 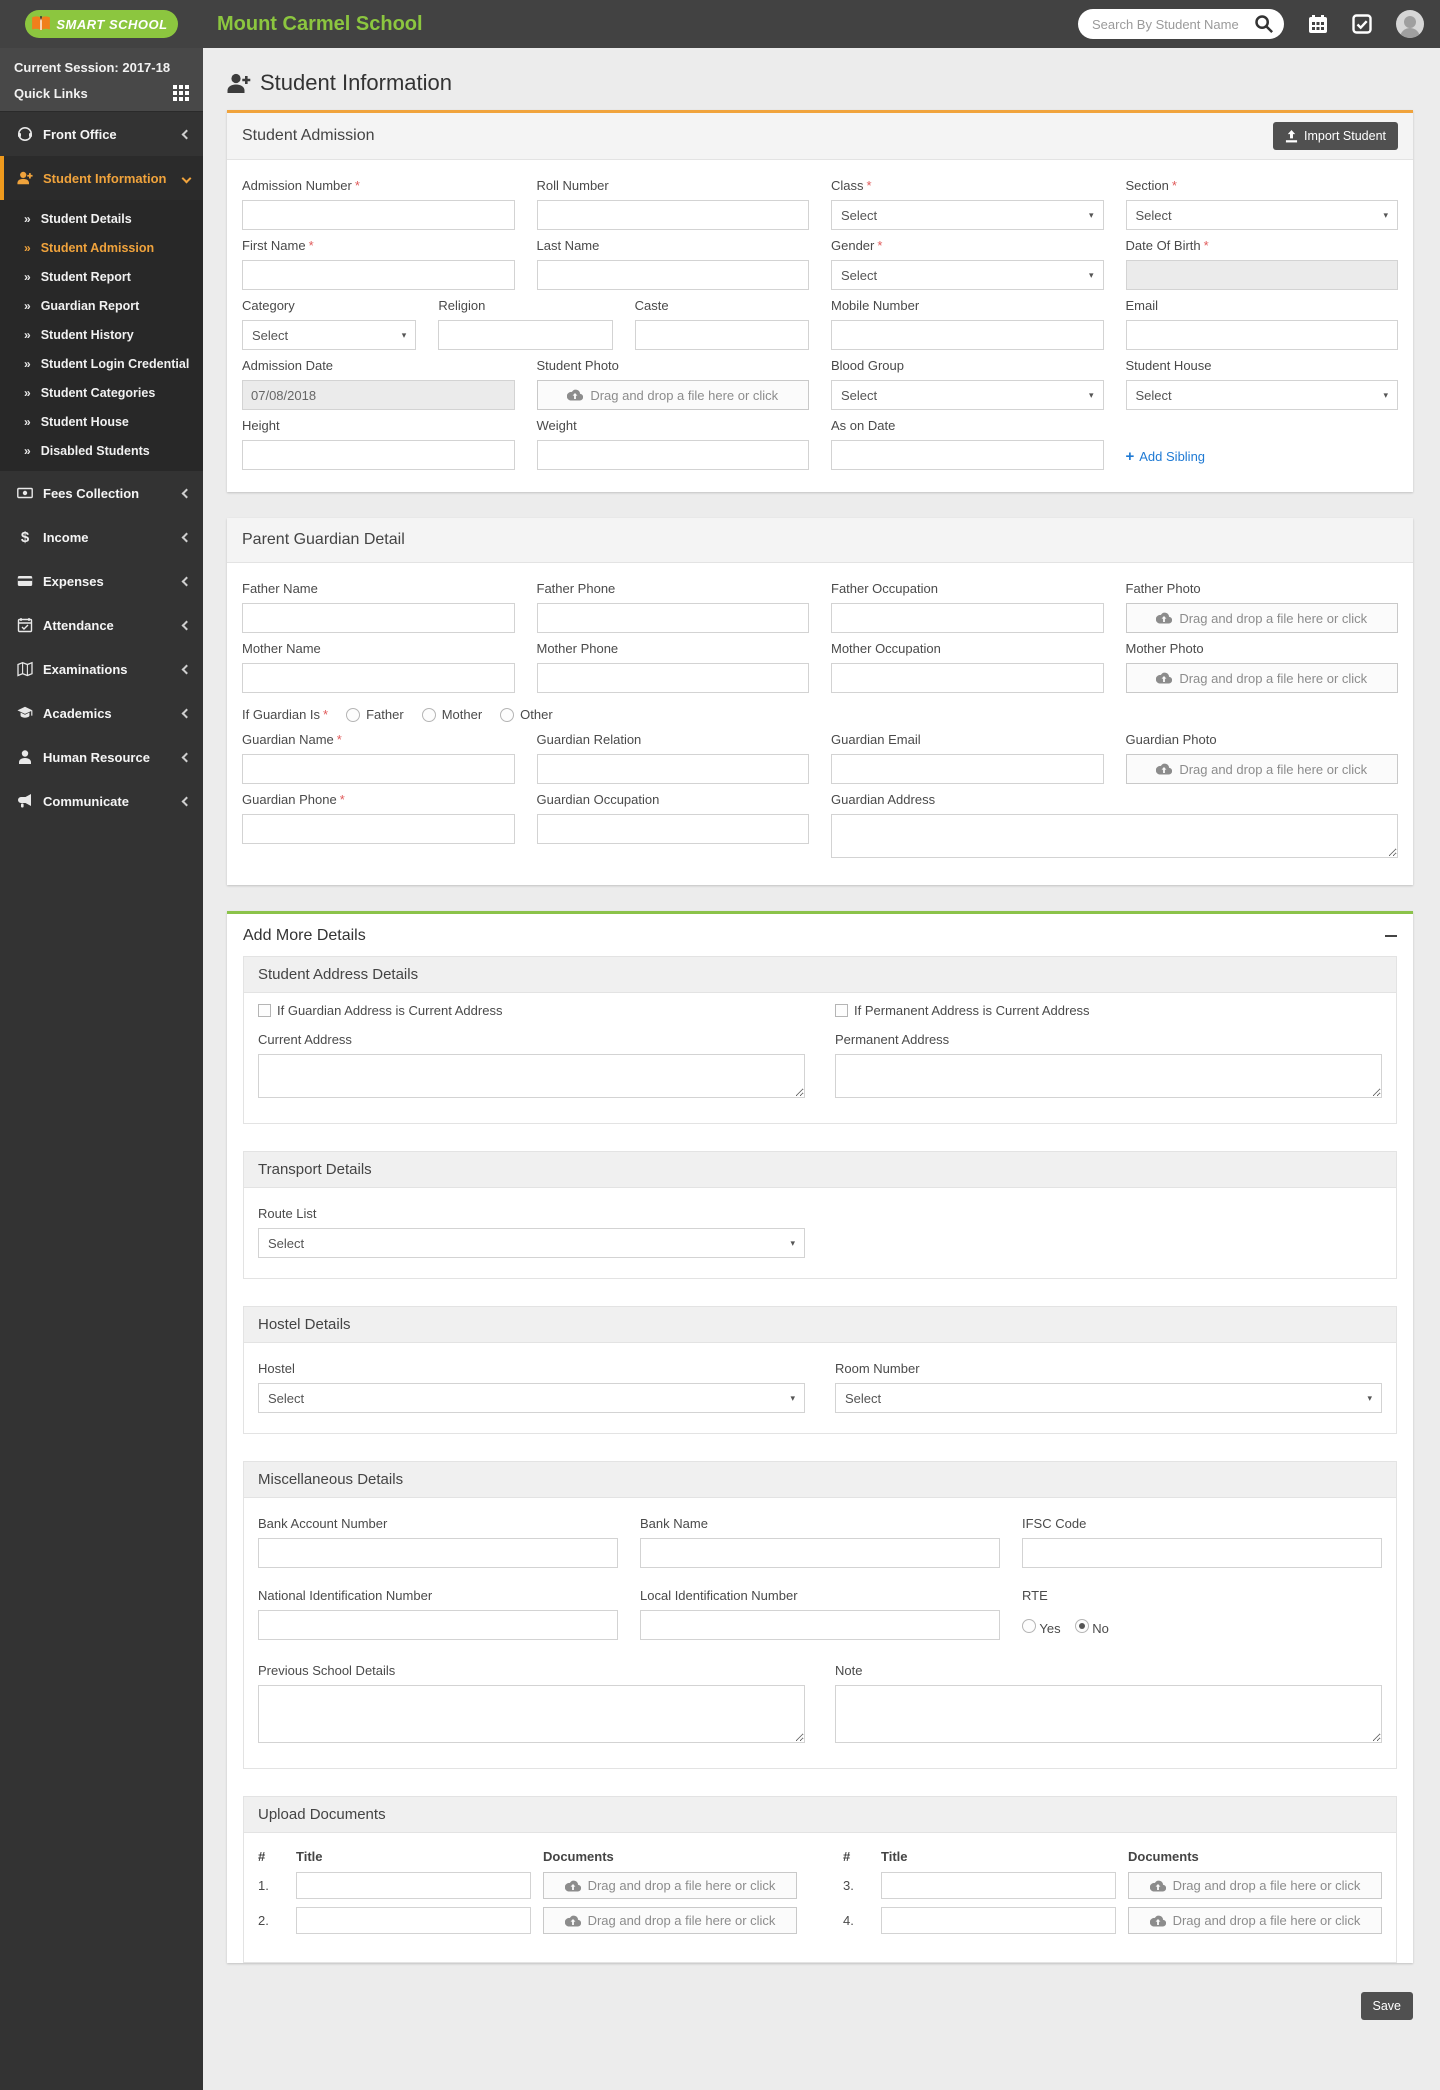 What do you see at coordinates (1386, 2006) in the screenshot?
I see `save-button: Save` at bounding box center [1386, 2006].